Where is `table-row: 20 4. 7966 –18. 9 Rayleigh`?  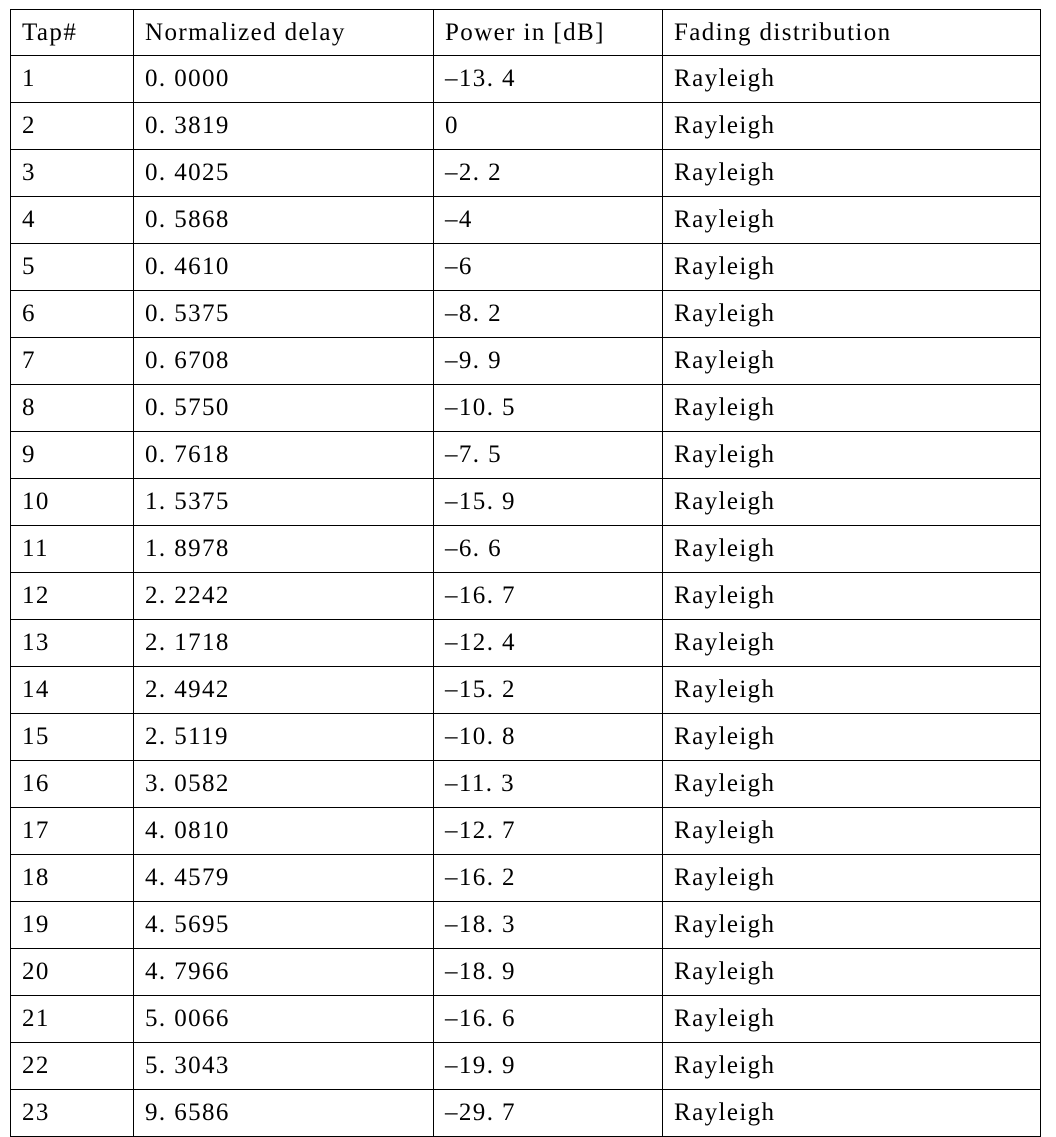 table-row: 20 4. 7966 –18. 9 Rayleigh is located at coordinates (525, 972).